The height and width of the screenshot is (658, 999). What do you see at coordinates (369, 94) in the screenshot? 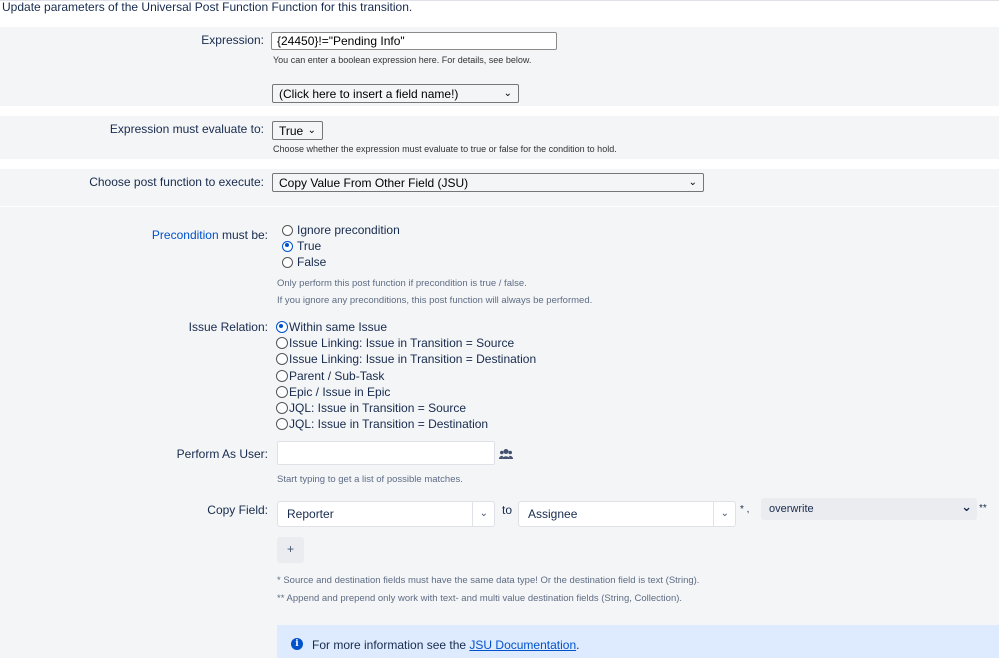
I see `field-name-select-value: (Click here to insert a field name!)` at bounding box center [369, 94].